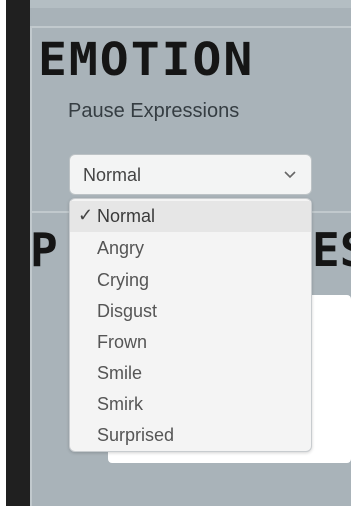  I want to click on dropdown-option-label: Surprised, so click(136, 435).